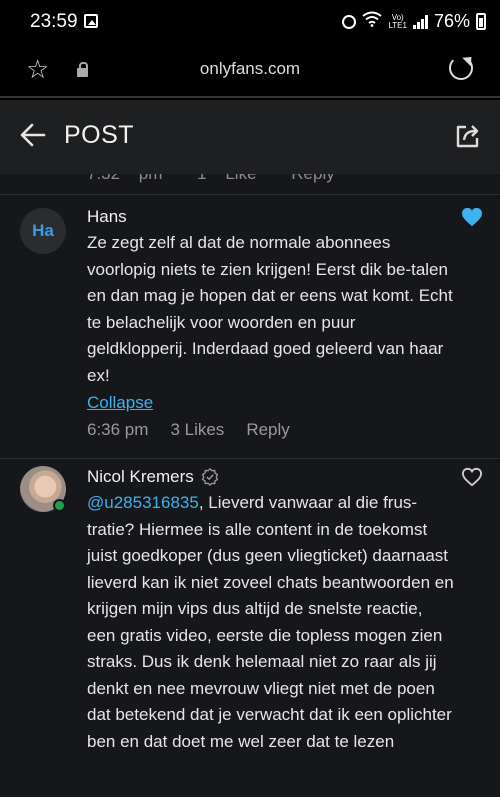 Image resolution: width=500 pixels, height=797 pixels. Describe the element at coordinates (118, 429) in the screenshot. I see `comment-time: 6:36 pm` at that location.